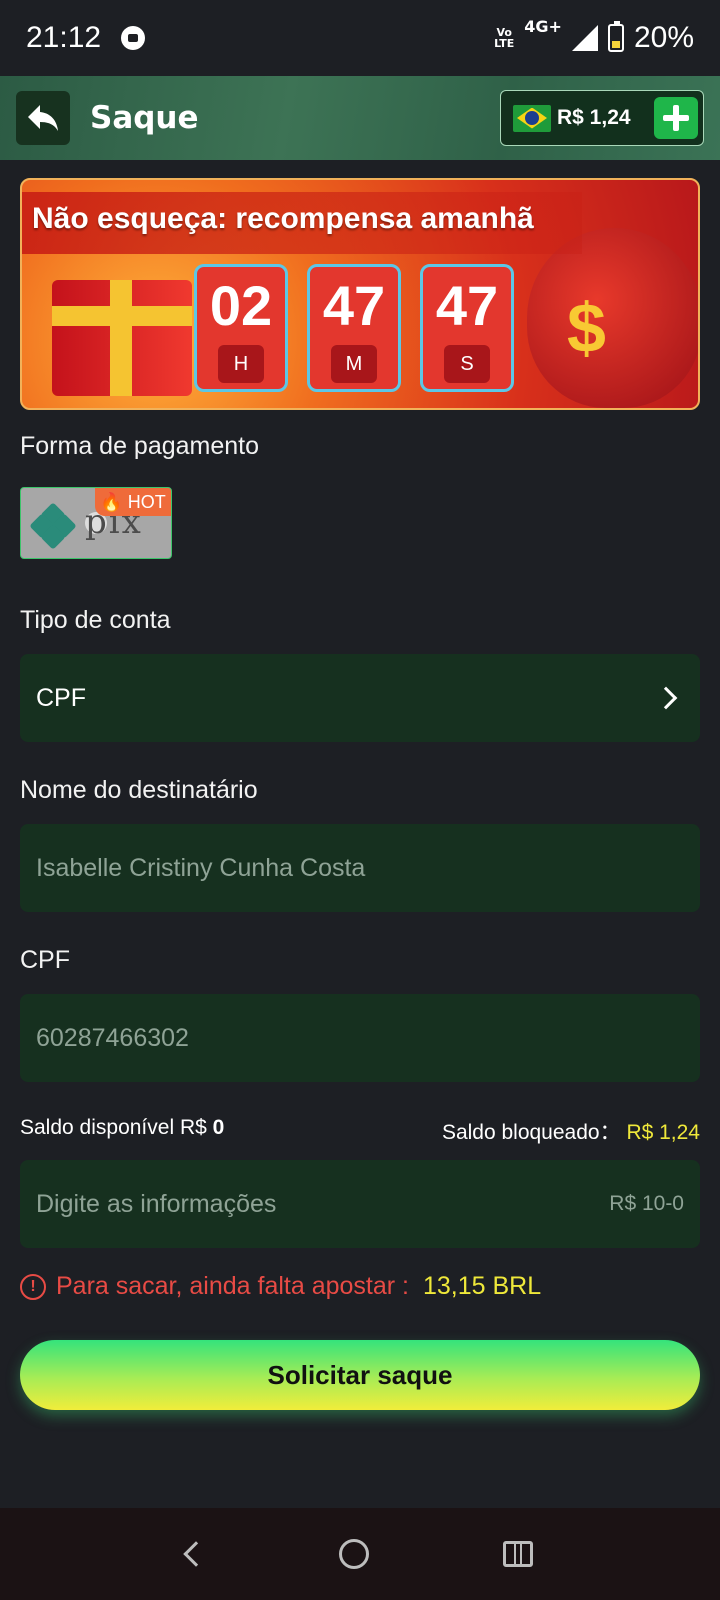 The image size is (720, 1600). I want to click on deposit-plus-button, so click(676, 118).